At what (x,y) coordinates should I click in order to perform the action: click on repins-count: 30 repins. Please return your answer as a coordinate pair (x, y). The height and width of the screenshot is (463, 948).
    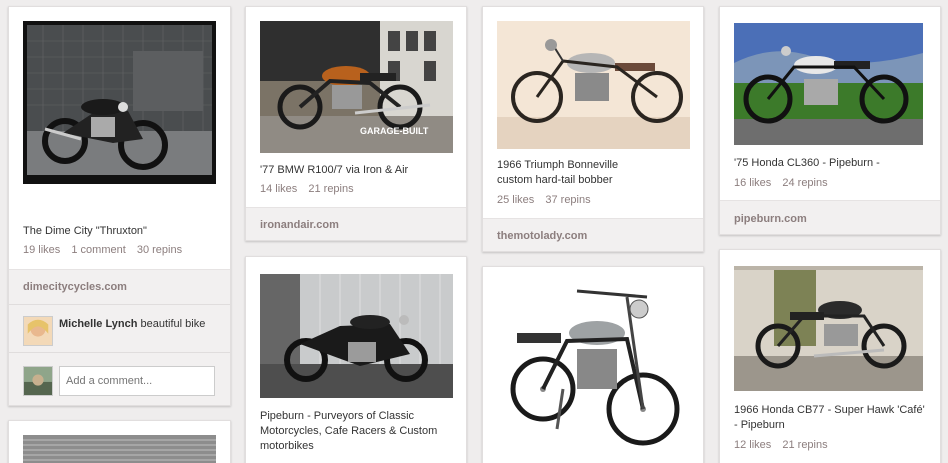
    Looking at the image, I should click on (159, 250).